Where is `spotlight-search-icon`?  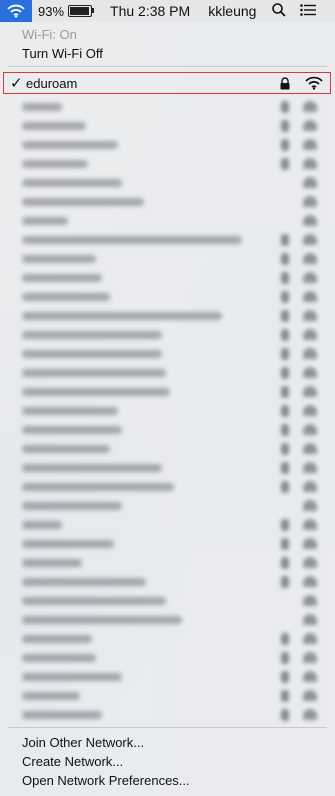
spotlight-search-icon is located at coordinates (279, 11).